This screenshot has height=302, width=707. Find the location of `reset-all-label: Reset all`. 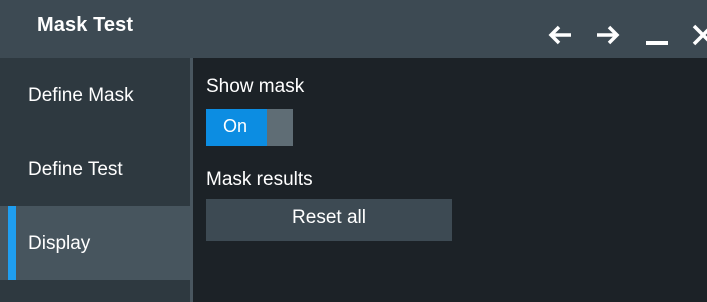

reset-all-label: Reset all is located at coordinates (329, 217).